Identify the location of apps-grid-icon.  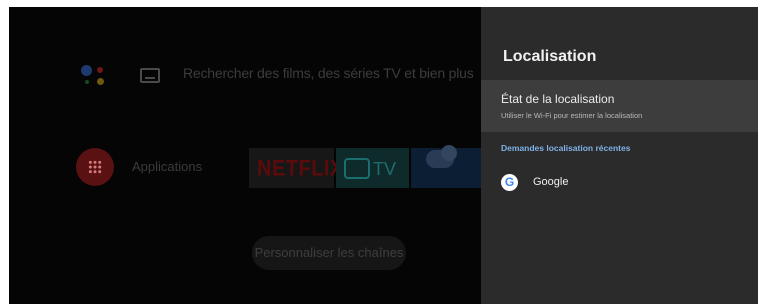
(95, 167).